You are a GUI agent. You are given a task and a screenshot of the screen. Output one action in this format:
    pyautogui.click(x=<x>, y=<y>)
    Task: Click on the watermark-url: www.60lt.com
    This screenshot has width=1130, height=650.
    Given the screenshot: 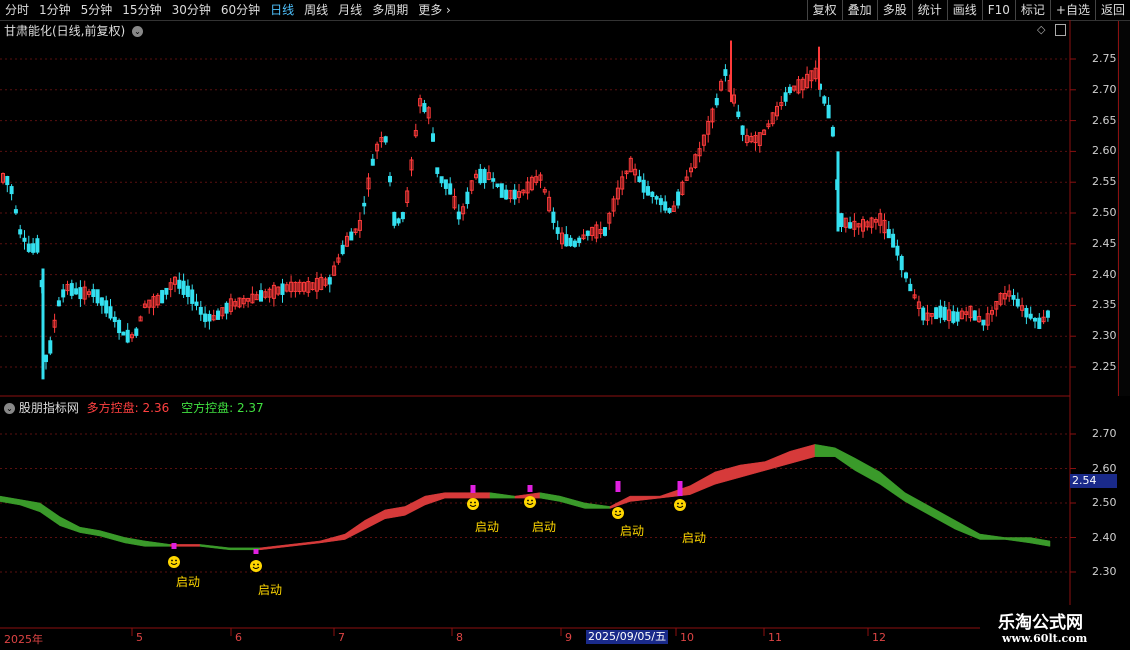 What is the action you would take?
    pyautogui.click(x=1045, y=638)
    